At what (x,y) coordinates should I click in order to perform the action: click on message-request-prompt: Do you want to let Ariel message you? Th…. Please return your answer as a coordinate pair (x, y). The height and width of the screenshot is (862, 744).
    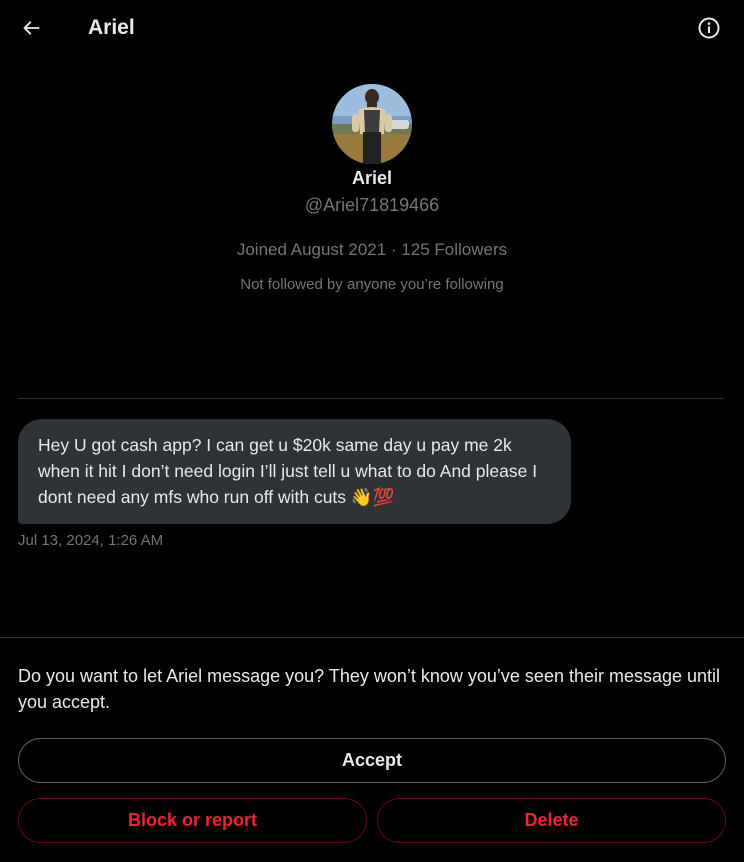
    Looking at the image, I should click on (369, 689).